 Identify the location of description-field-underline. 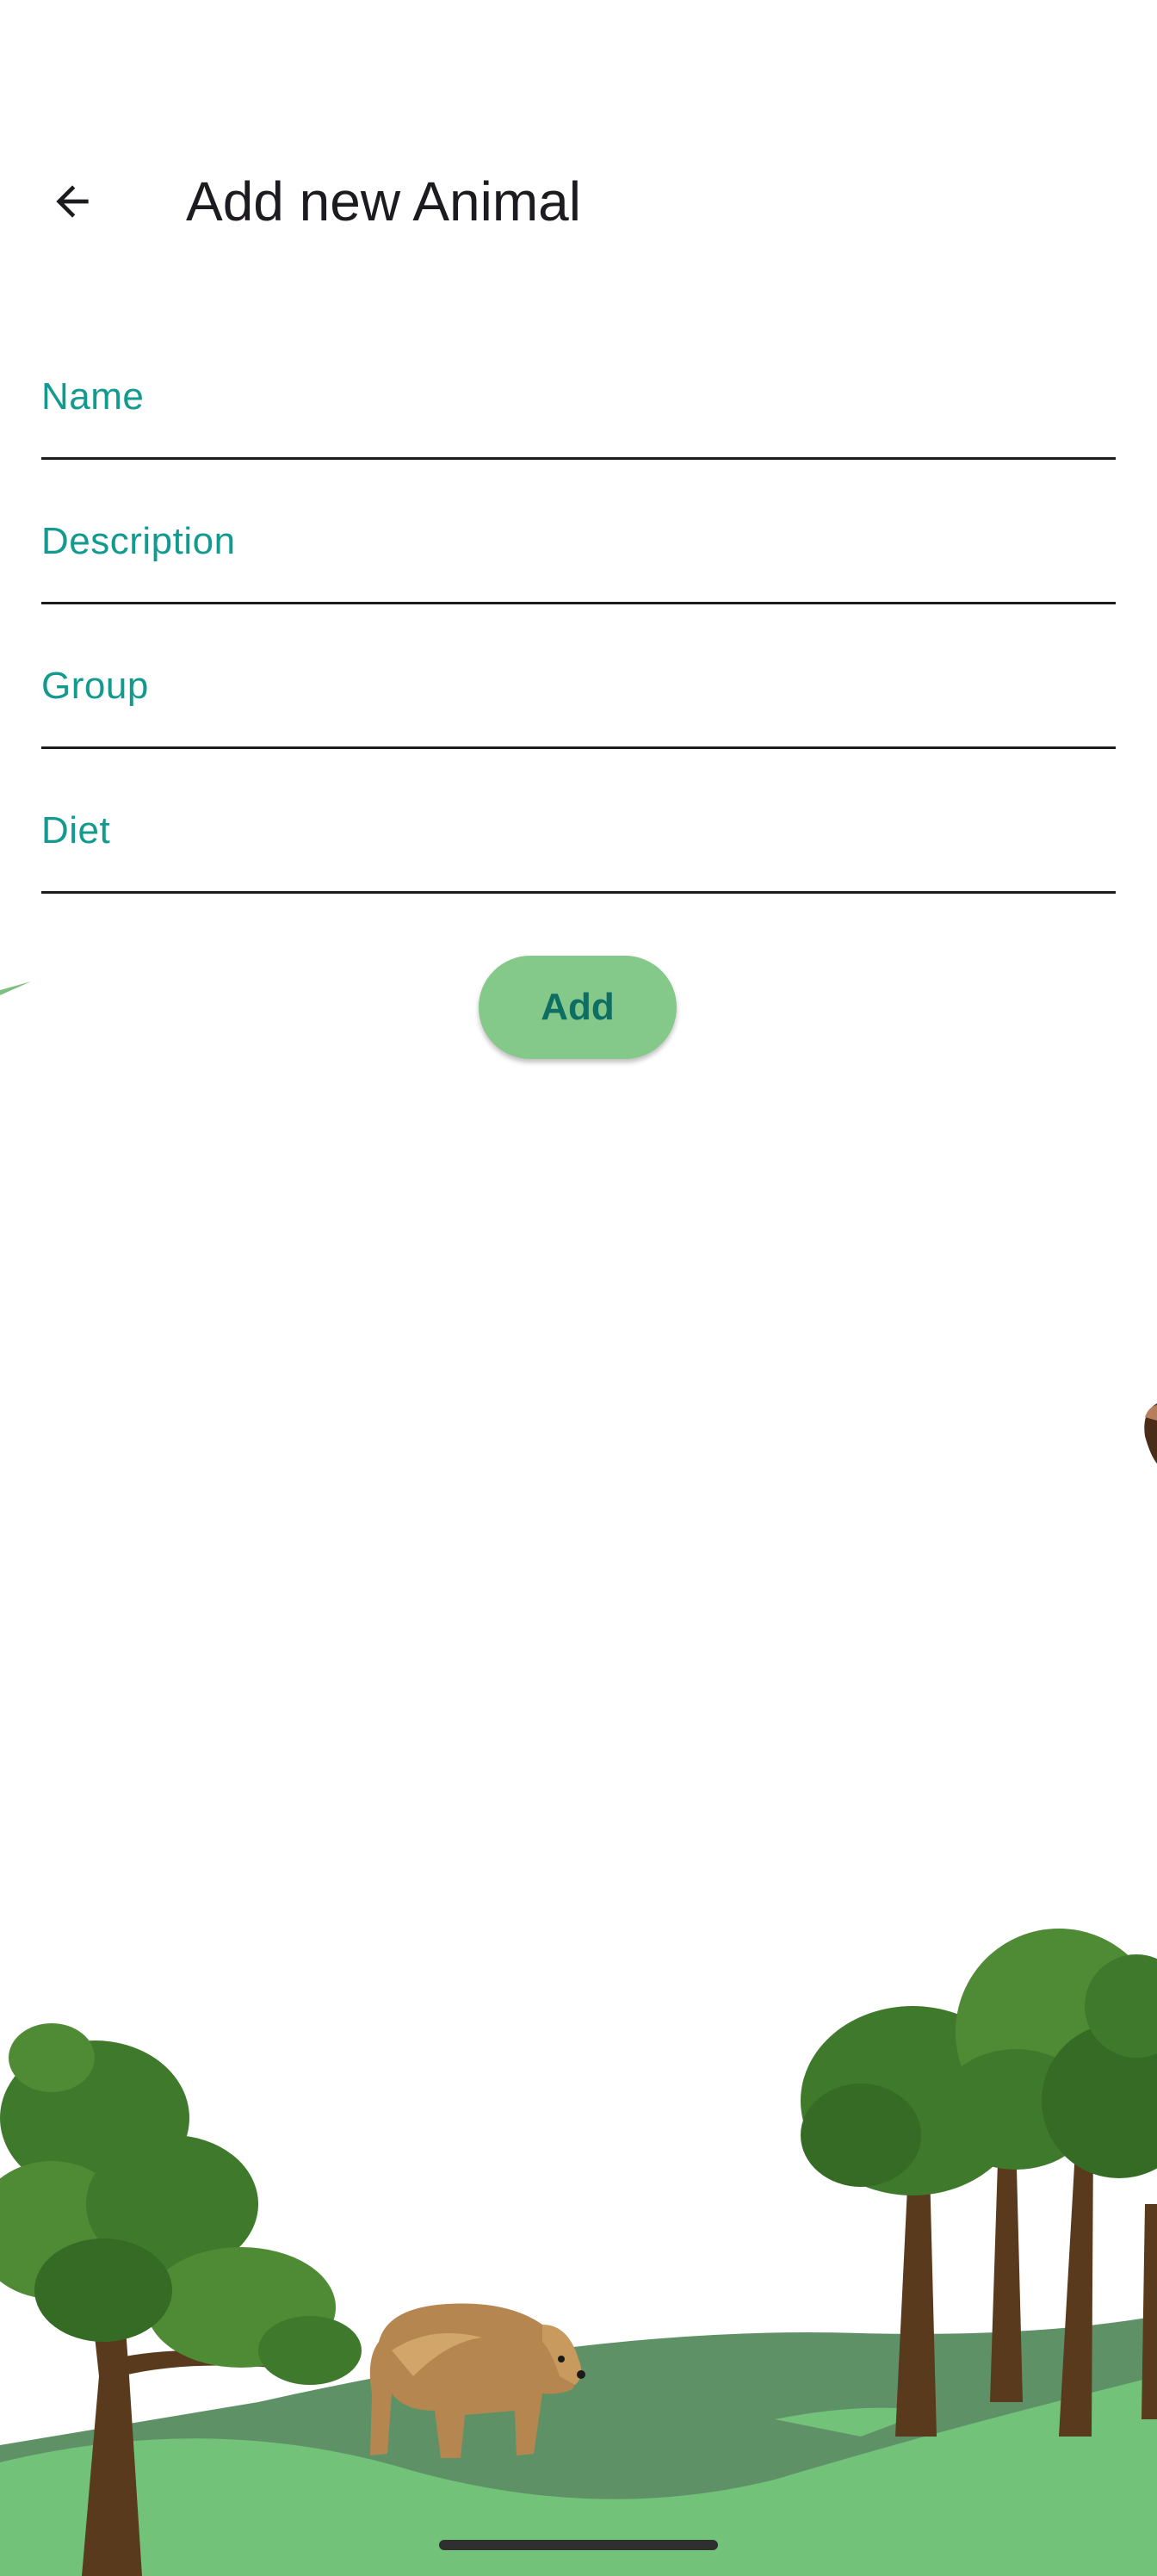
(579, 603).